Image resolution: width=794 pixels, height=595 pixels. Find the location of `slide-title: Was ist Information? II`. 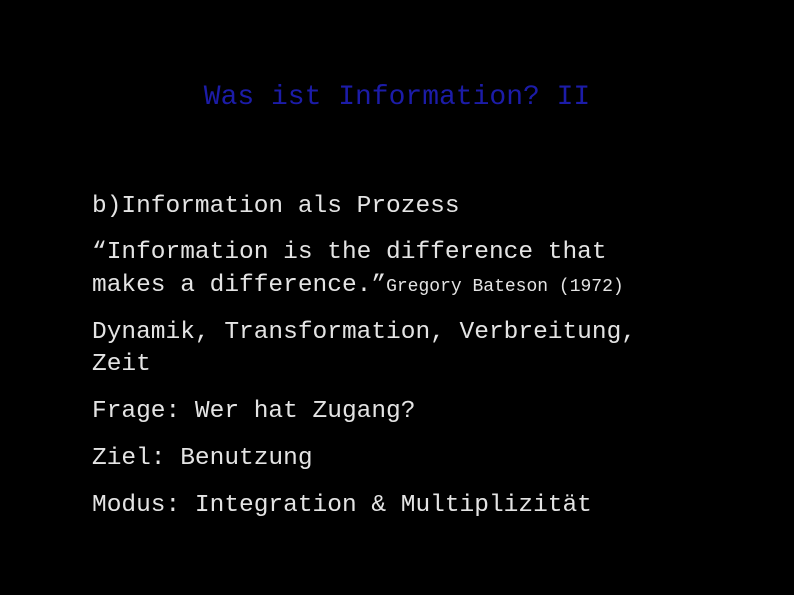

slide-title: Was ist Information? II is located at coordinates (397, 97).